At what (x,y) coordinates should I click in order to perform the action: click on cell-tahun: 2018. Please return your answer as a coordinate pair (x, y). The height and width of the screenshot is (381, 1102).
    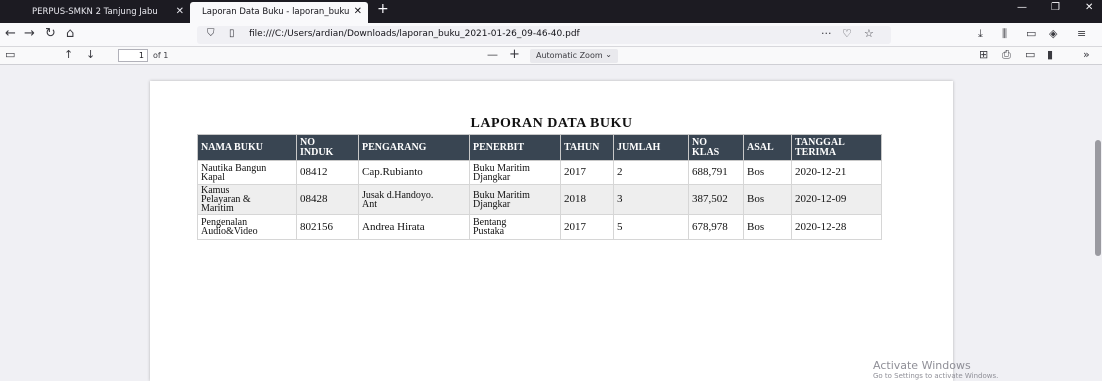
    Looking at the image, I should click on (587, 199).